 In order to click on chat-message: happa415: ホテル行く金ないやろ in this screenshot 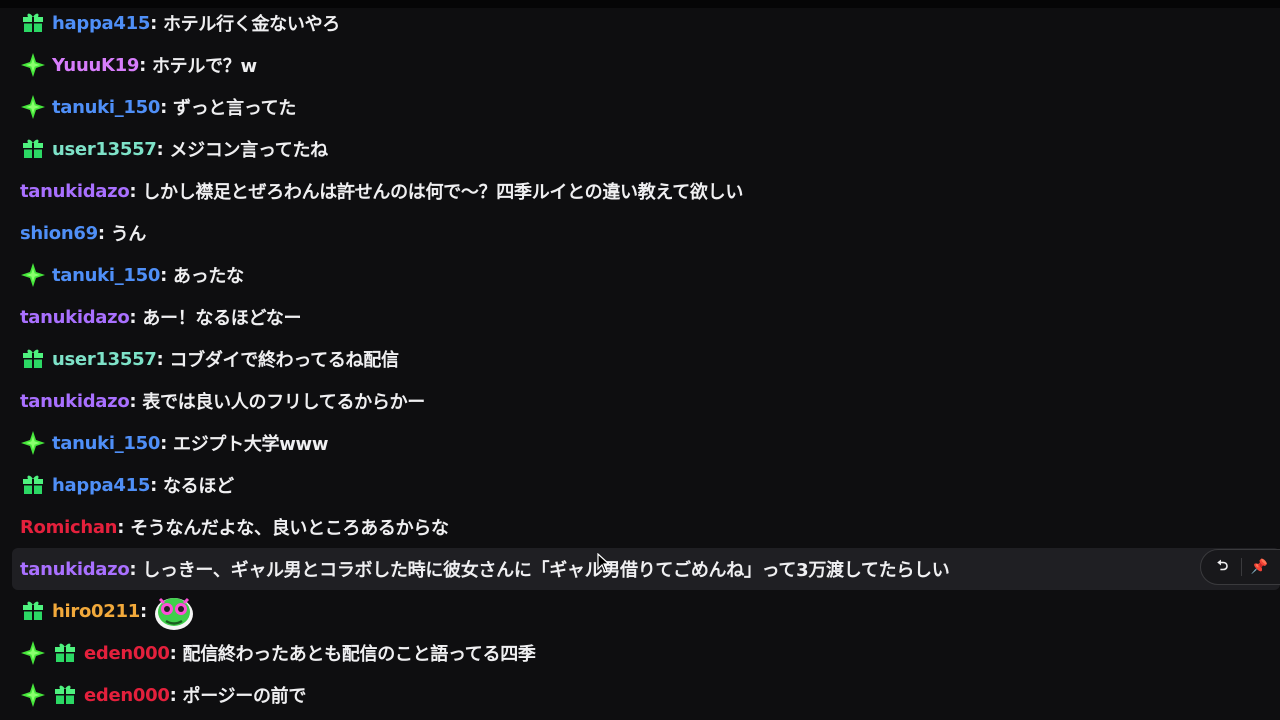, I will do `click(640, 23)`.